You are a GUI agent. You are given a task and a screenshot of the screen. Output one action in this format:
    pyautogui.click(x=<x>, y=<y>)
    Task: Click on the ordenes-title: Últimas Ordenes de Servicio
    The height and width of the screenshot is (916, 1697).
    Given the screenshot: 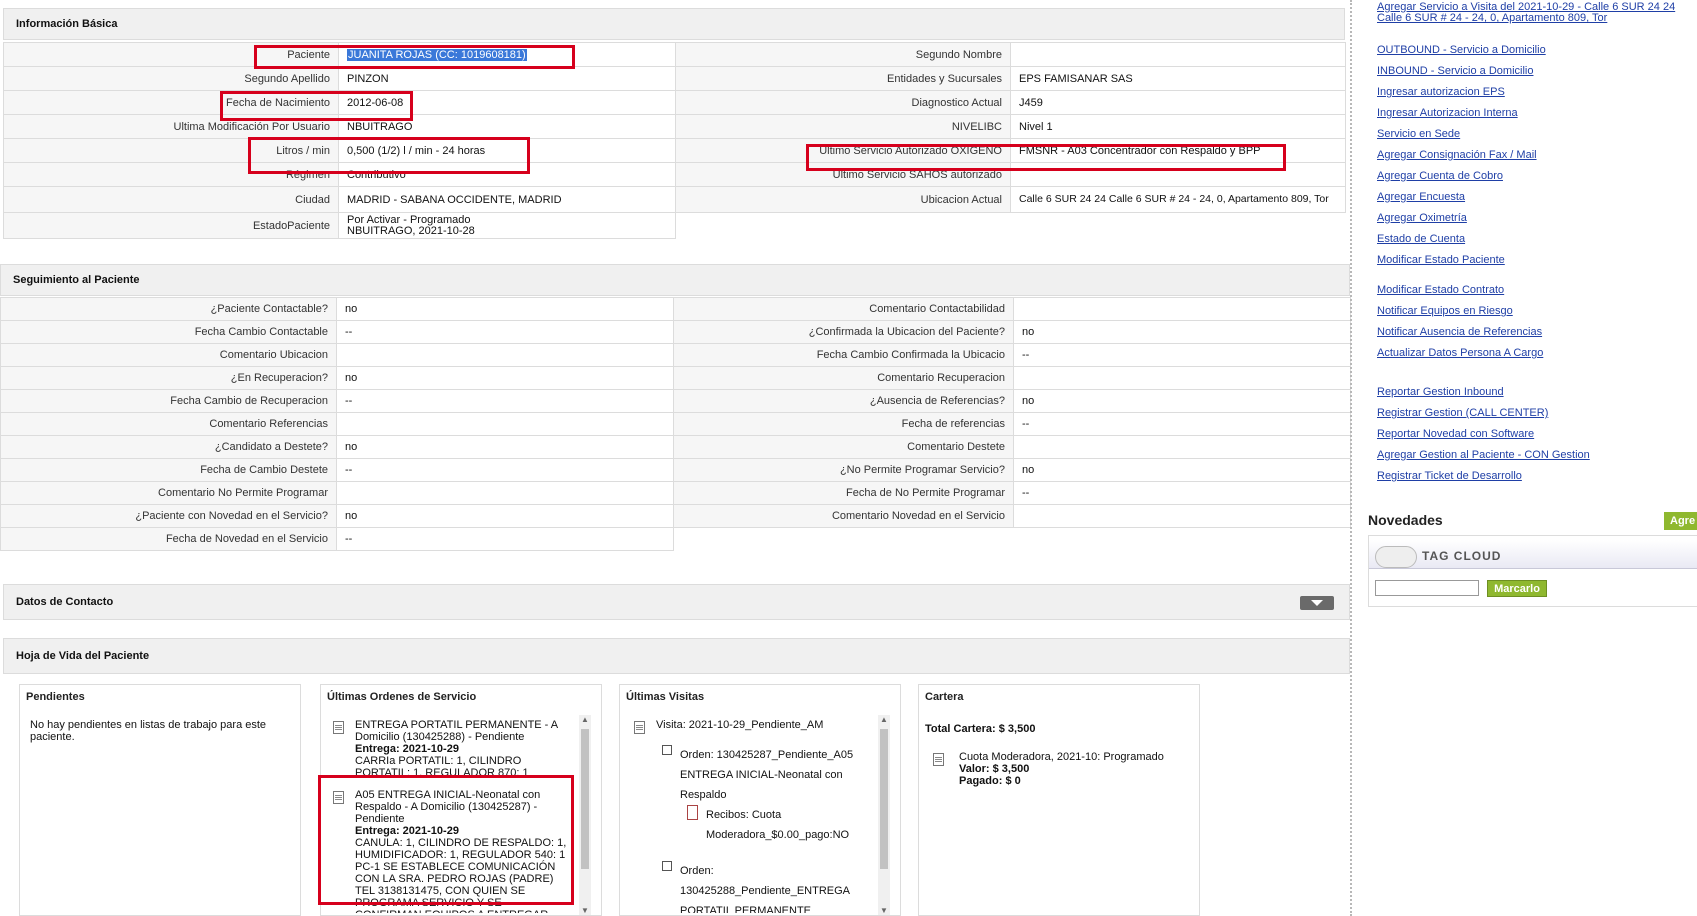 What is the action you would take?
    pyautogui.click(x=402, y=697)
    